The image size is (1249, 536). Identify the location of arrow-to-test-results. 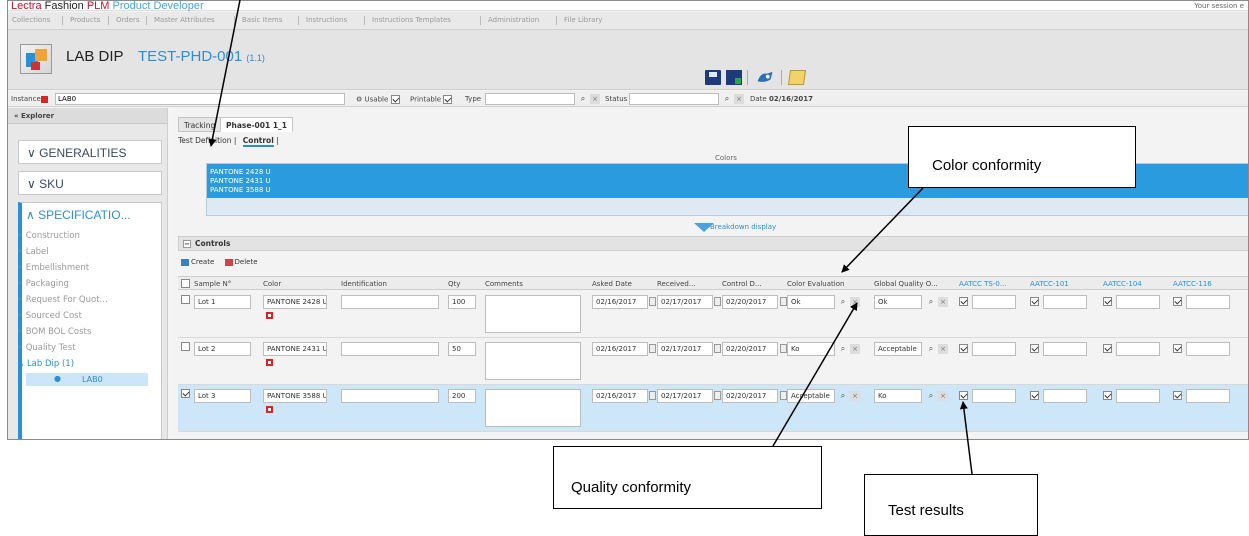
(966, 438).